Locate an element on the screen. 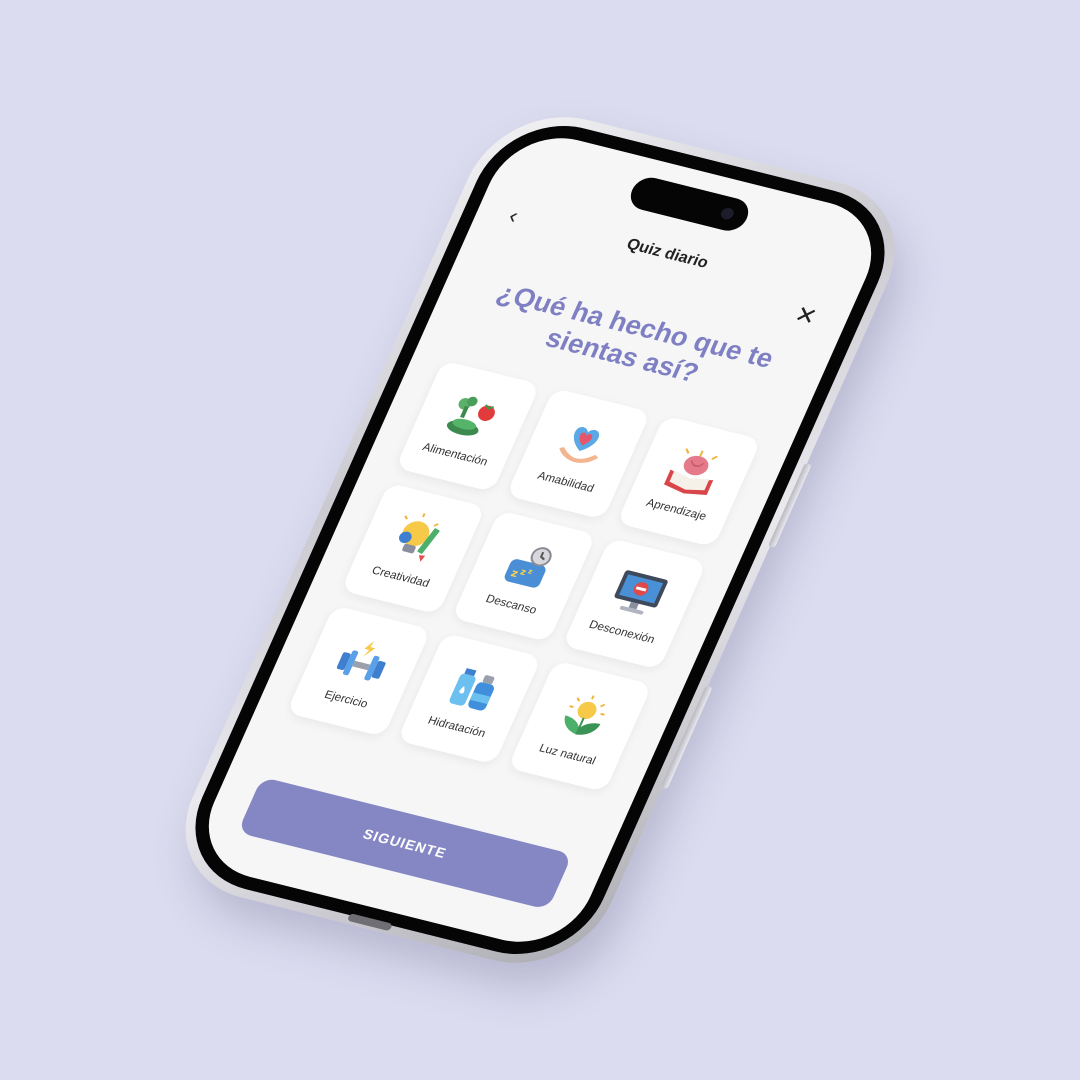 Image resolution: width=1080 pixels, height=1080 pixels. brain-book-icon is located at coordinates (690, 471).